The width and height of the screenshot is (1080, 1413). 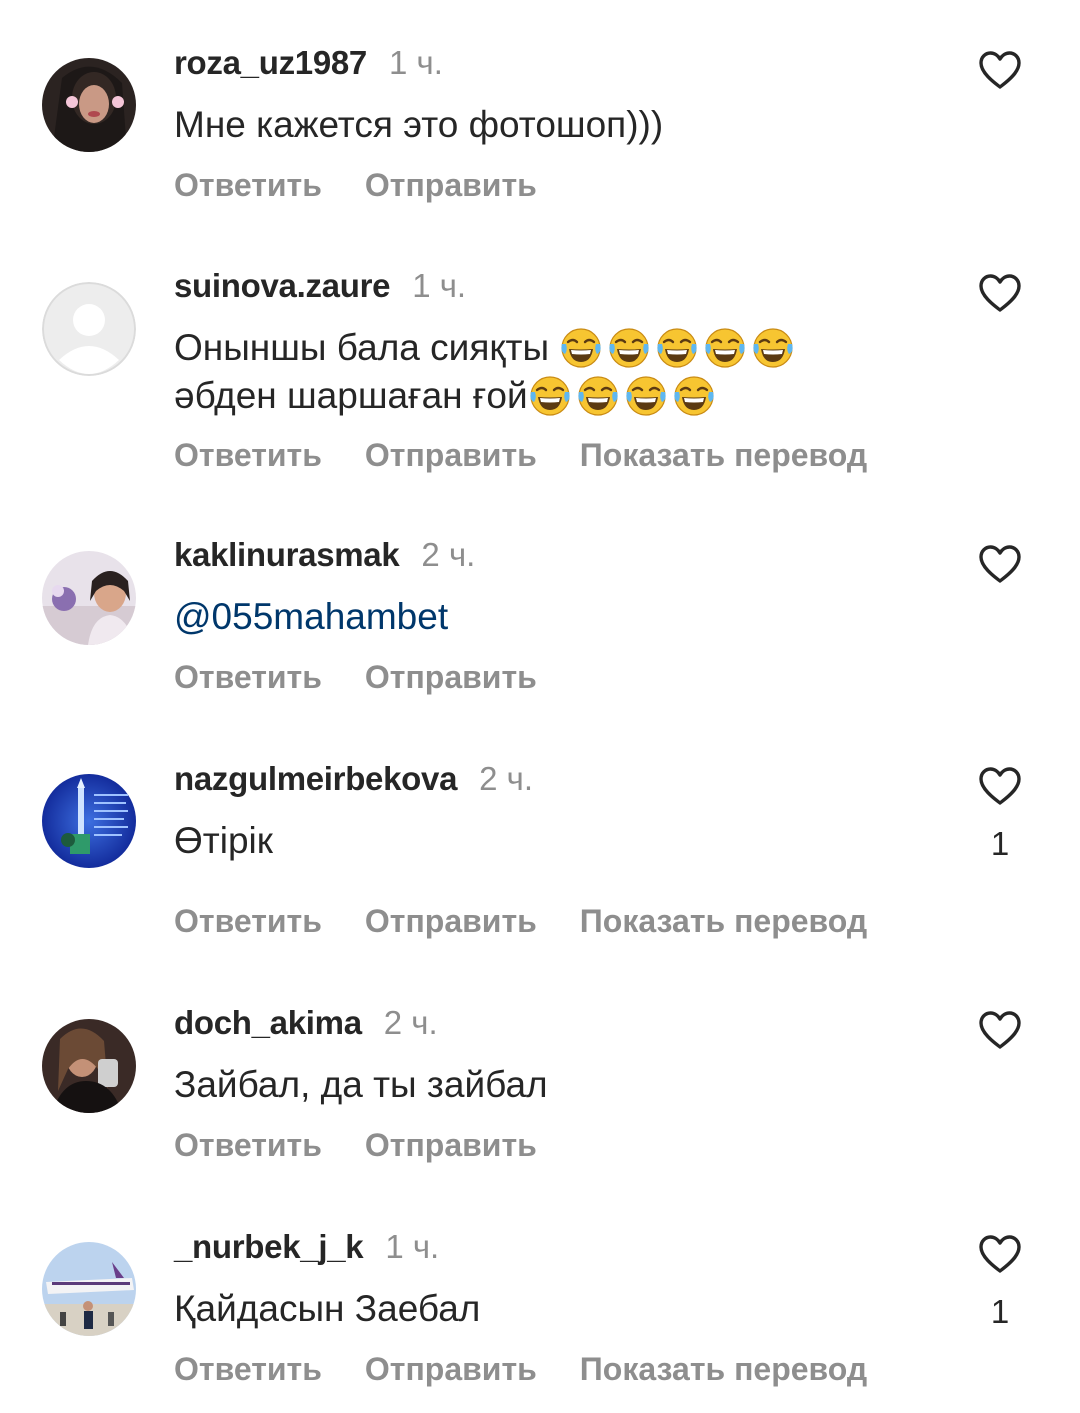 I want to click on mention-link: @055mahambet, so click(x=311, y=617).